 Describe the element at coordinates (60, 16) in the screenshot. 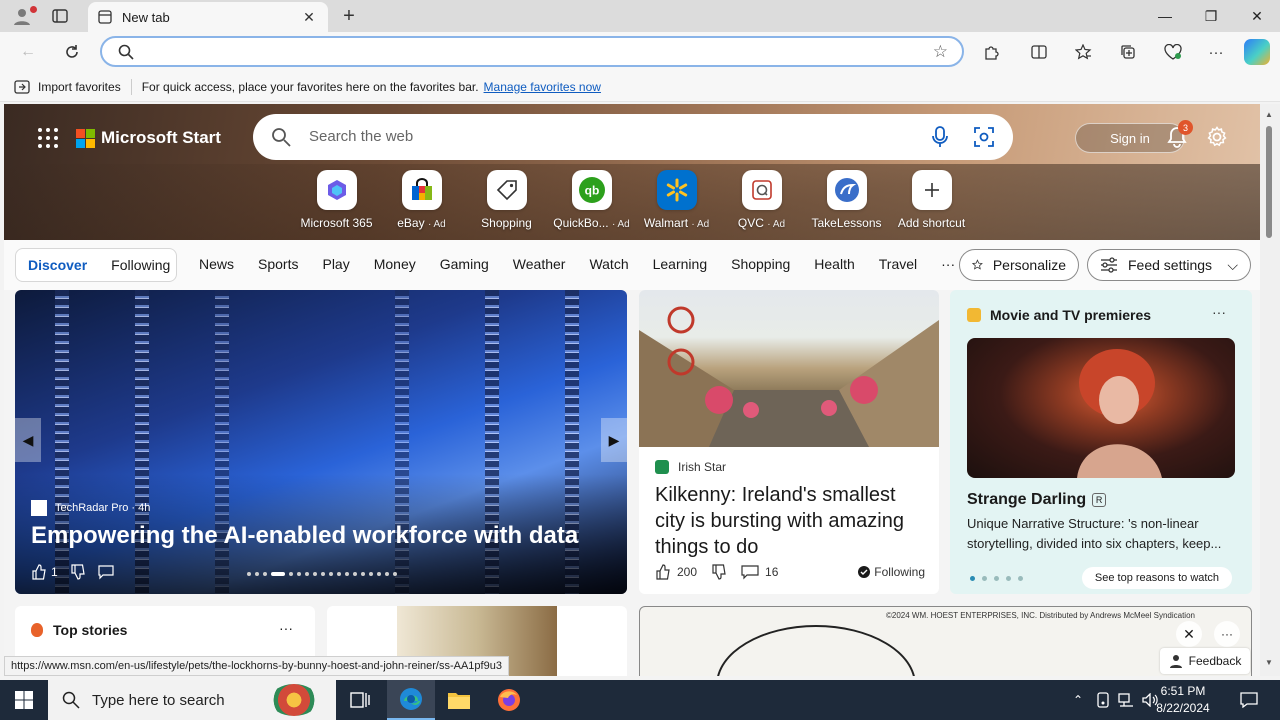

I see `tab-actions-button` at that location.